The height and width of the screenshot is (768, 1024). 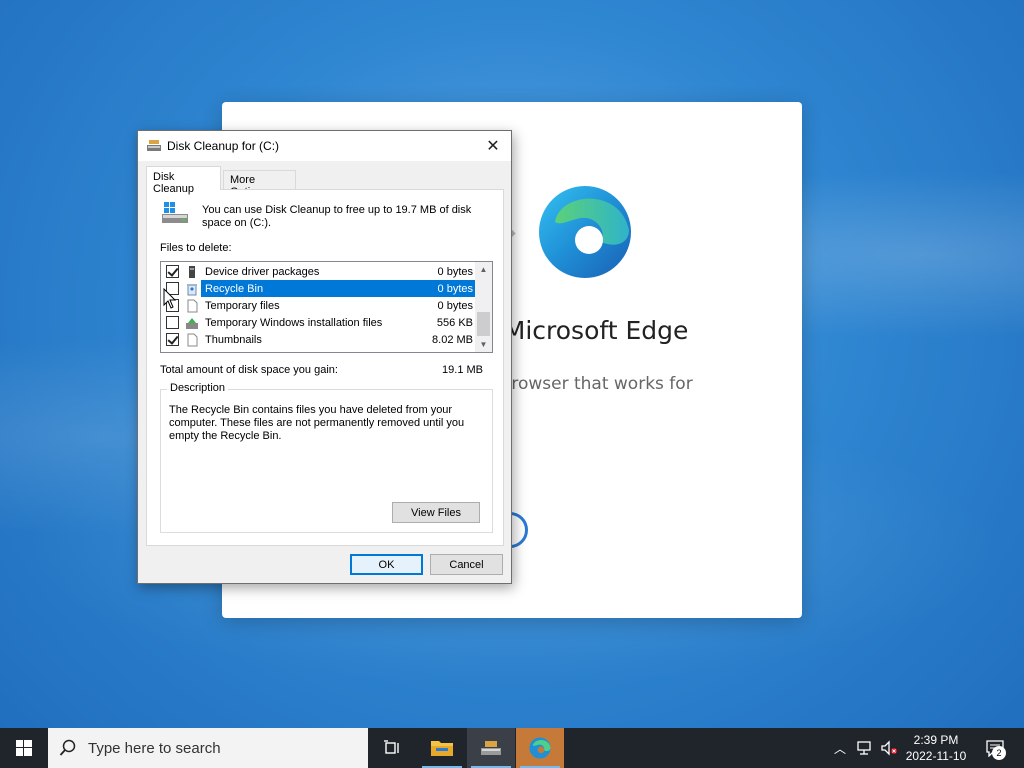 What do you see at coordinates (196, 248) in the screenshot?
I see `files-to-delete-label: Files to delete:` at bounding box center [196, 248].